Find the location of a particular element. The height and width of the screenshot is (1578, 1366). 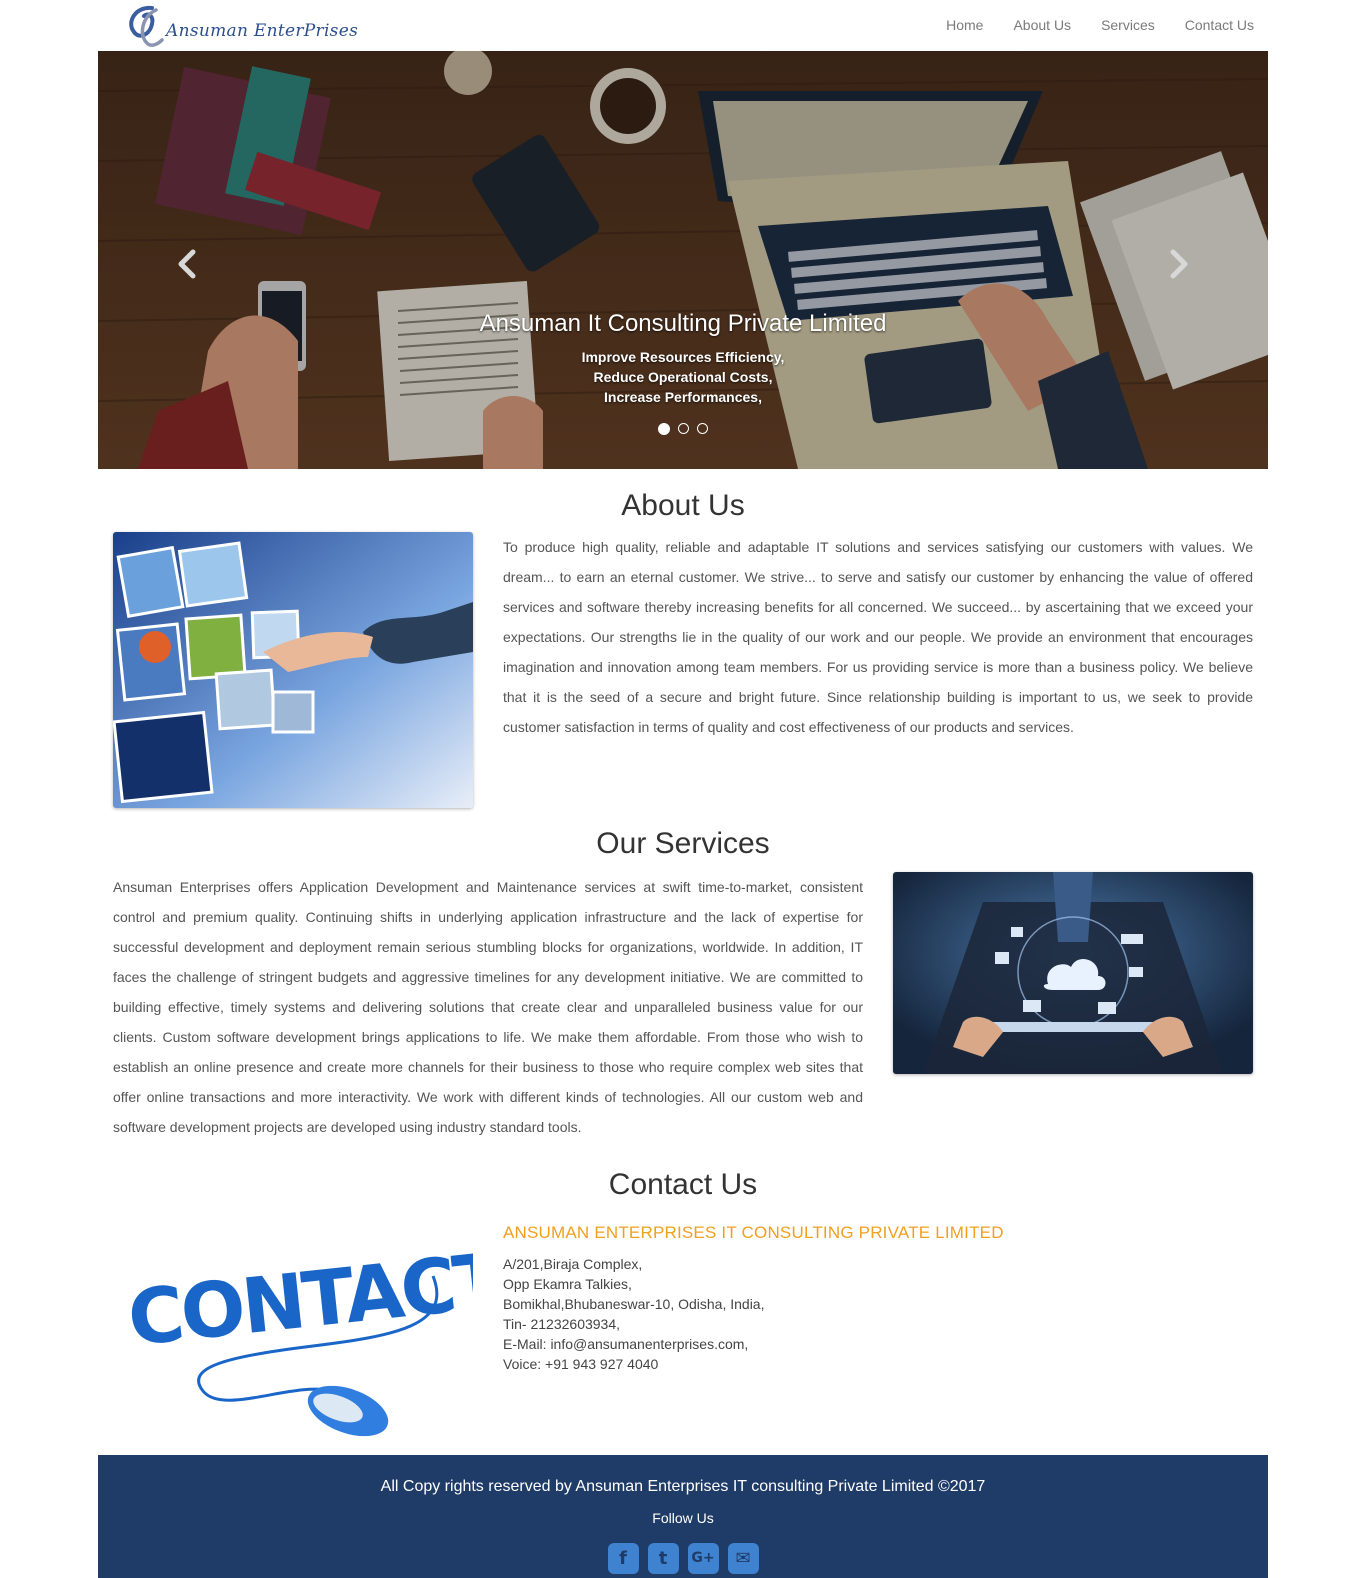

services-title: Our Services is located at coordinates (683, 843).